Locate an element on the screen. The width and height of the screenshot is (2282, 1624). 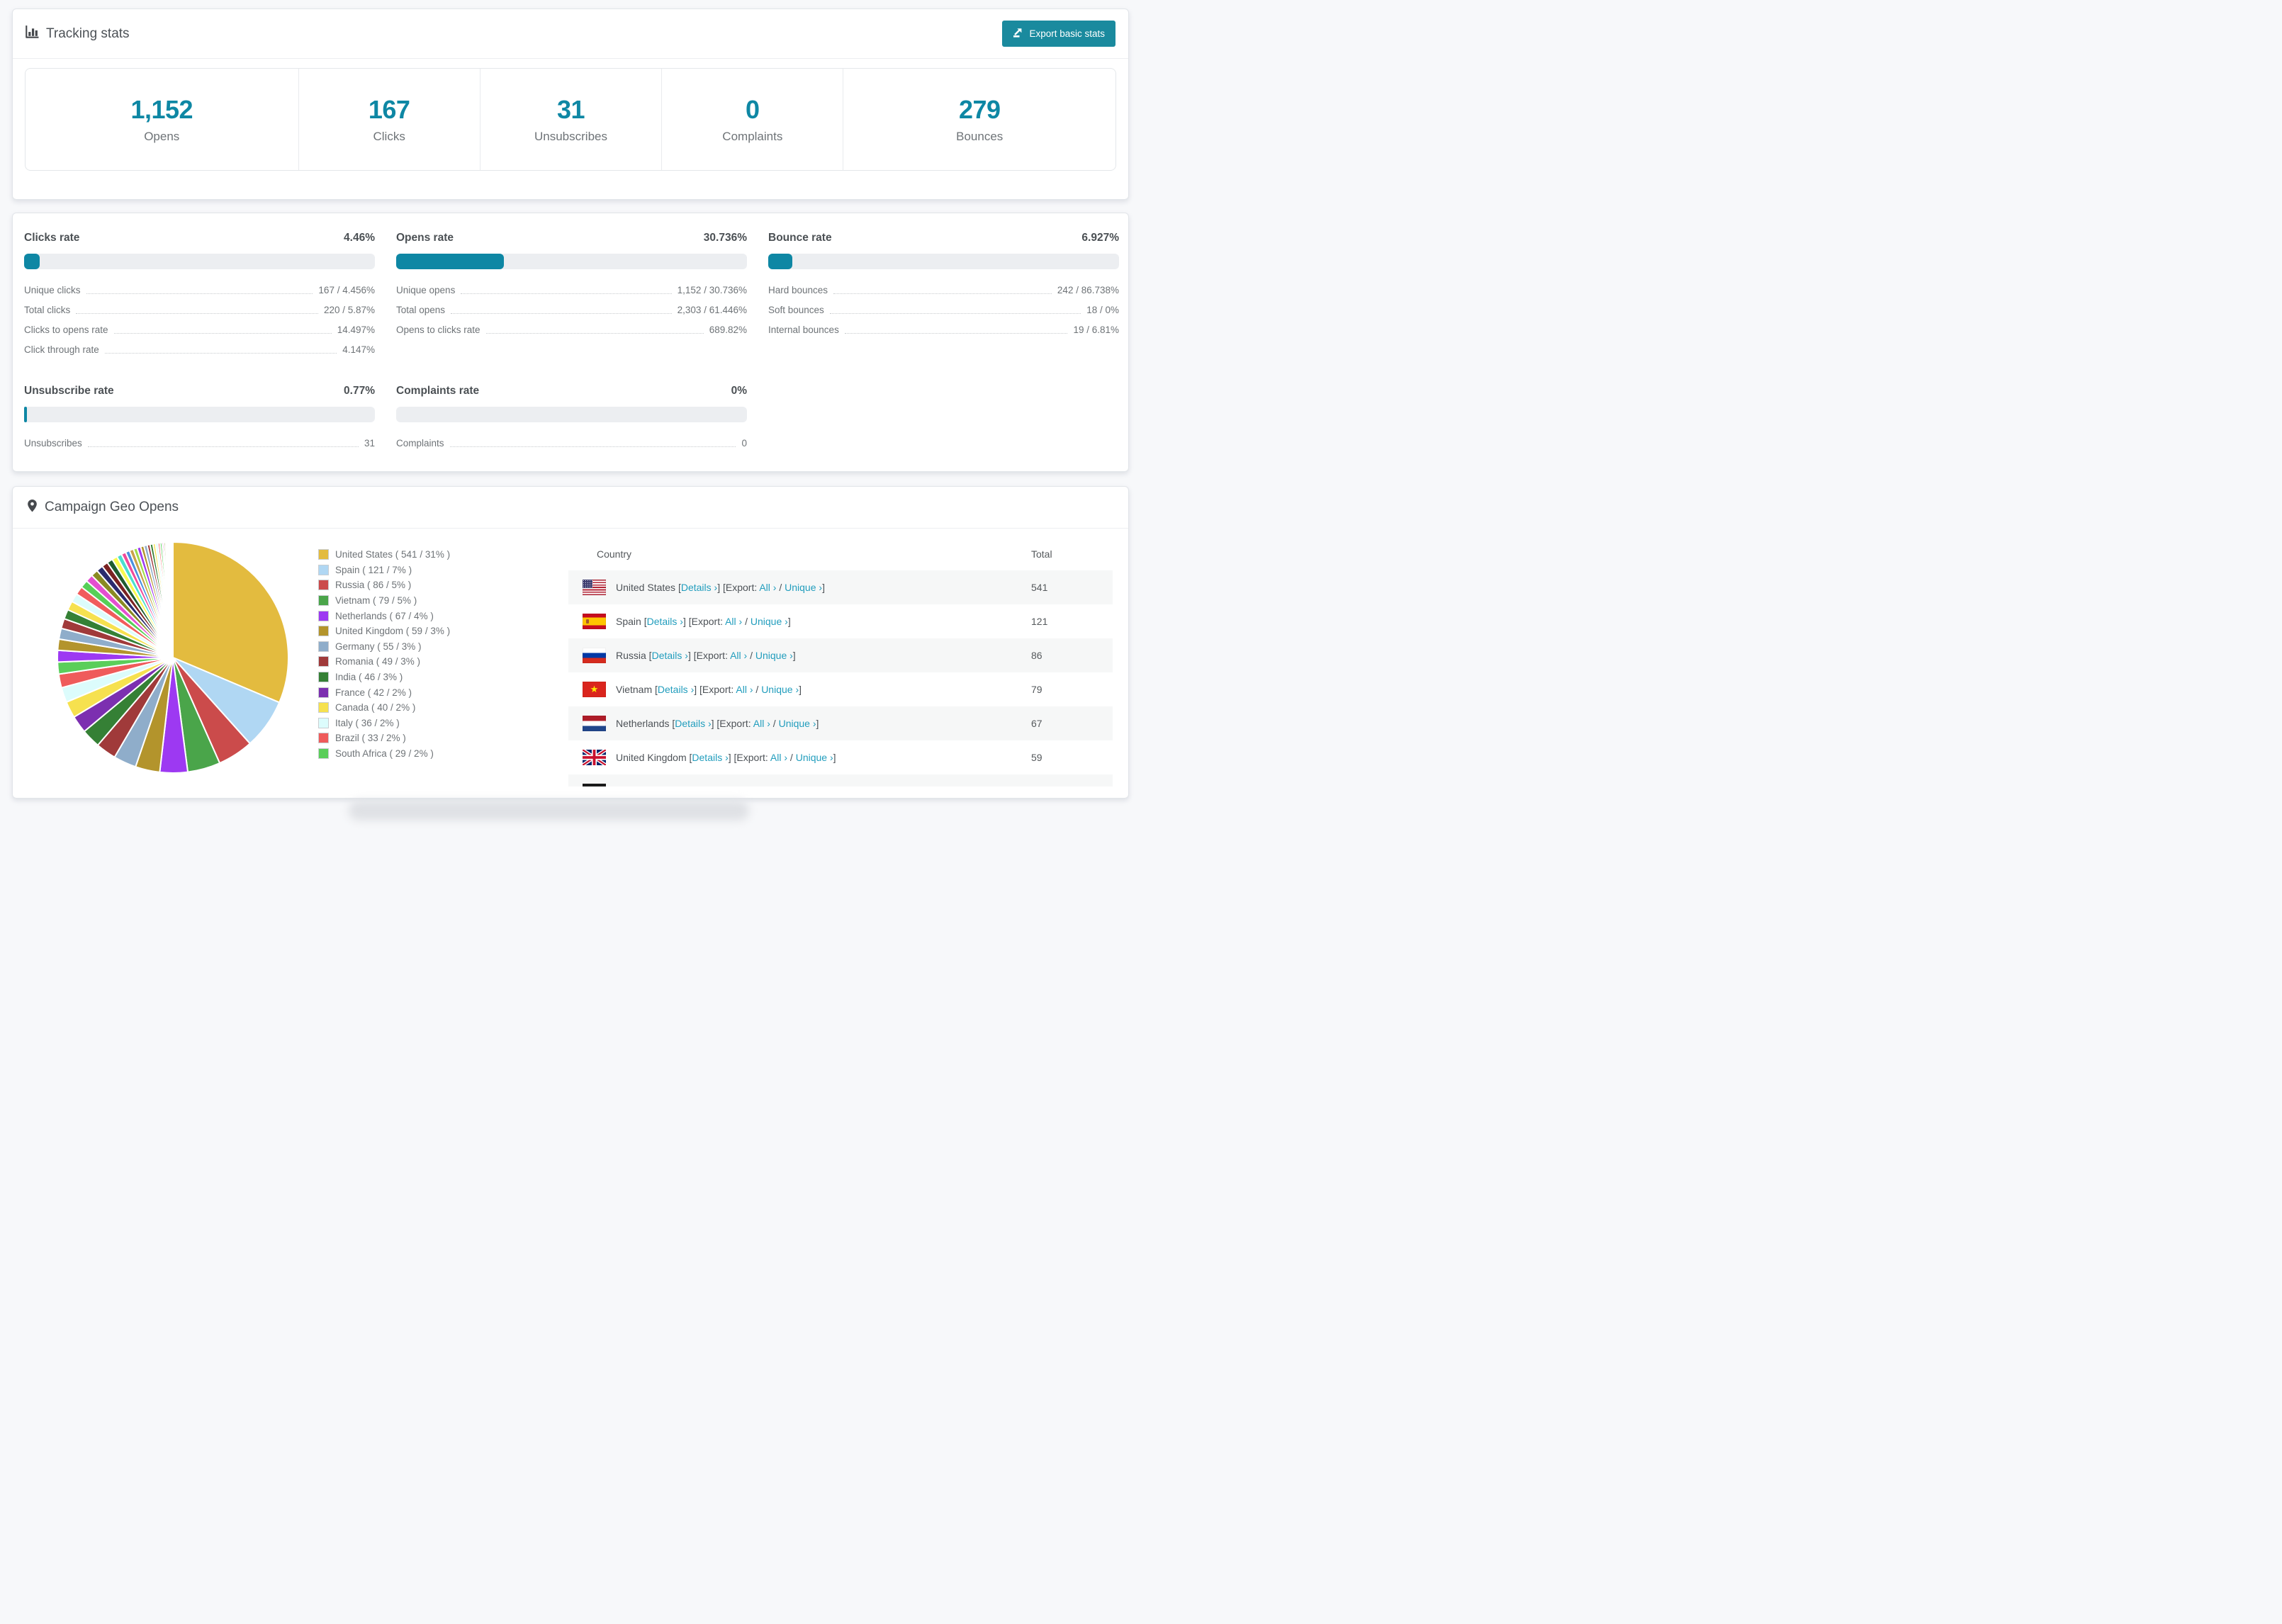
rate-row-value: 220 / 5.87% is located at coordinates (349, 310).